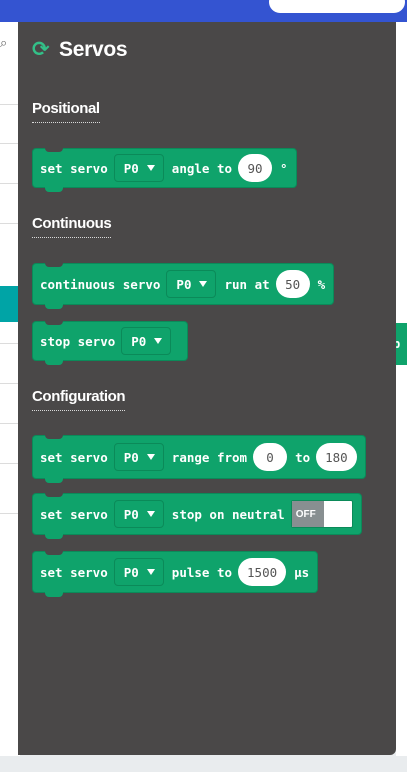  What do you see at coordinates (247, 284) in the screenshot?
I see `block-text: run at` at bounding box center [247, 284].